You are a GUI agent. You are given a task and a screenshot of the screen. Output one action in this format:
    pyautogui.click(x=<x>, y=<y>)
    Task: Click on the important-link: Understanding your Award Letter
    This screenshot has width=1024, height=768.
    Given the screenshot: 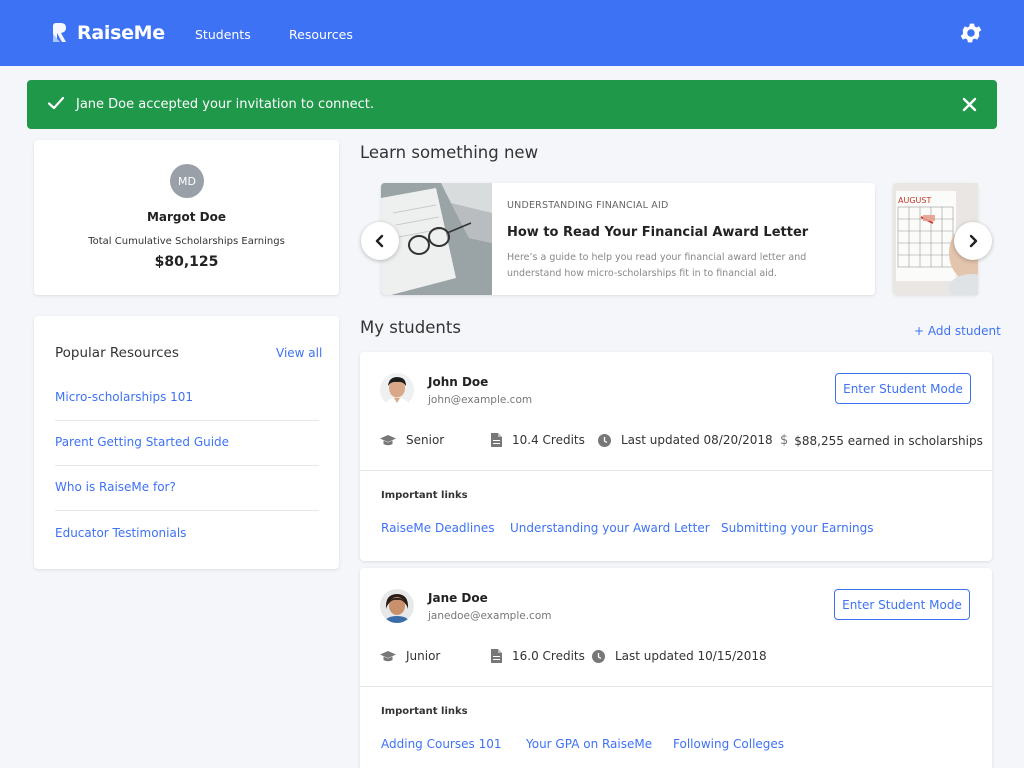 What is the action you would take?
    pyautogui.click(x=610, y=528)
    